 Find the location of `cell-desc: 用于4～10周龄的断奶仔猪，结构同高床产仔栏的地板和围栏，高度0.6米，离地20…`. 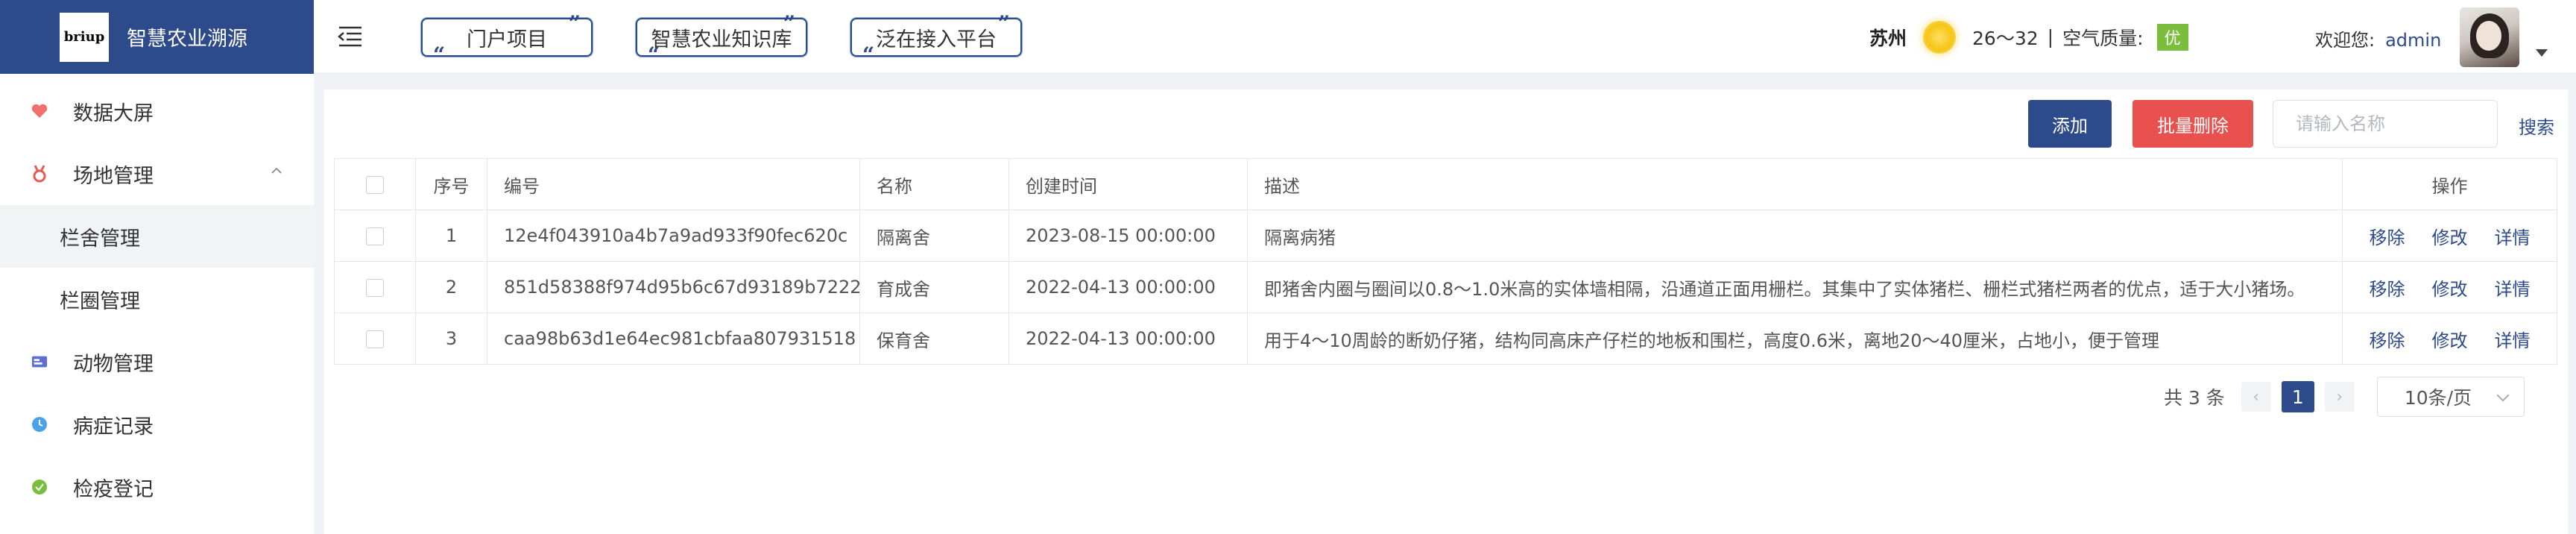

cell-desc: 用于4～10周龄的断奶仔猪，结构同高床产仔栏的地板和围栏，高度0.6米，离地20… is located at coordinates (1795, 338).